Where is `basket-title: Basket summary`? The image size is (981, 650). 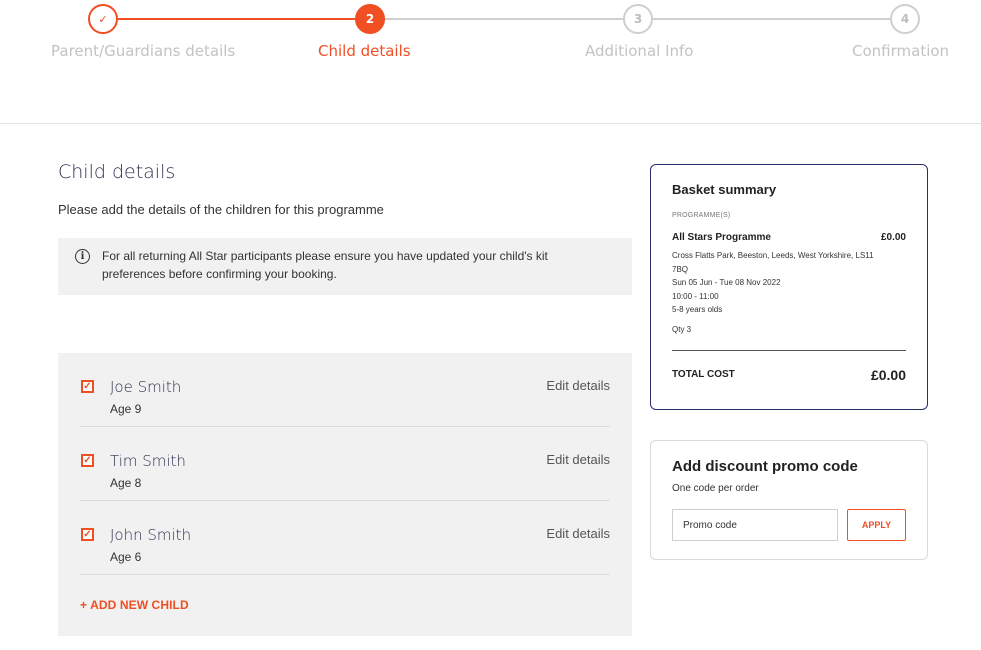
basket-title: Basket summary is located at coordinates (724, 189).